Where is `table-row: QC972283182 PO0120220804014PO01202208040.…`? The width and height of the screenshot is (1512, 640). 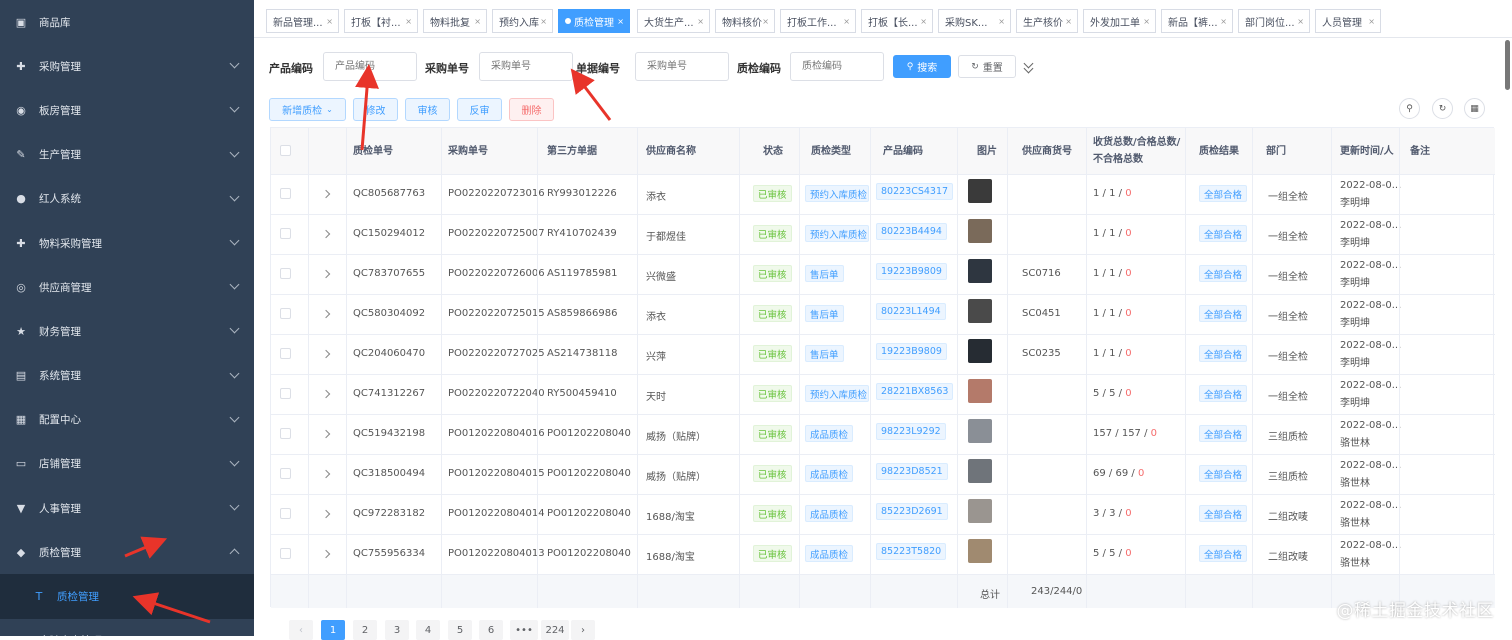 table-row: QC972283182 PO0120220804014PO01202208040.… is located at coordinates (883, 514).